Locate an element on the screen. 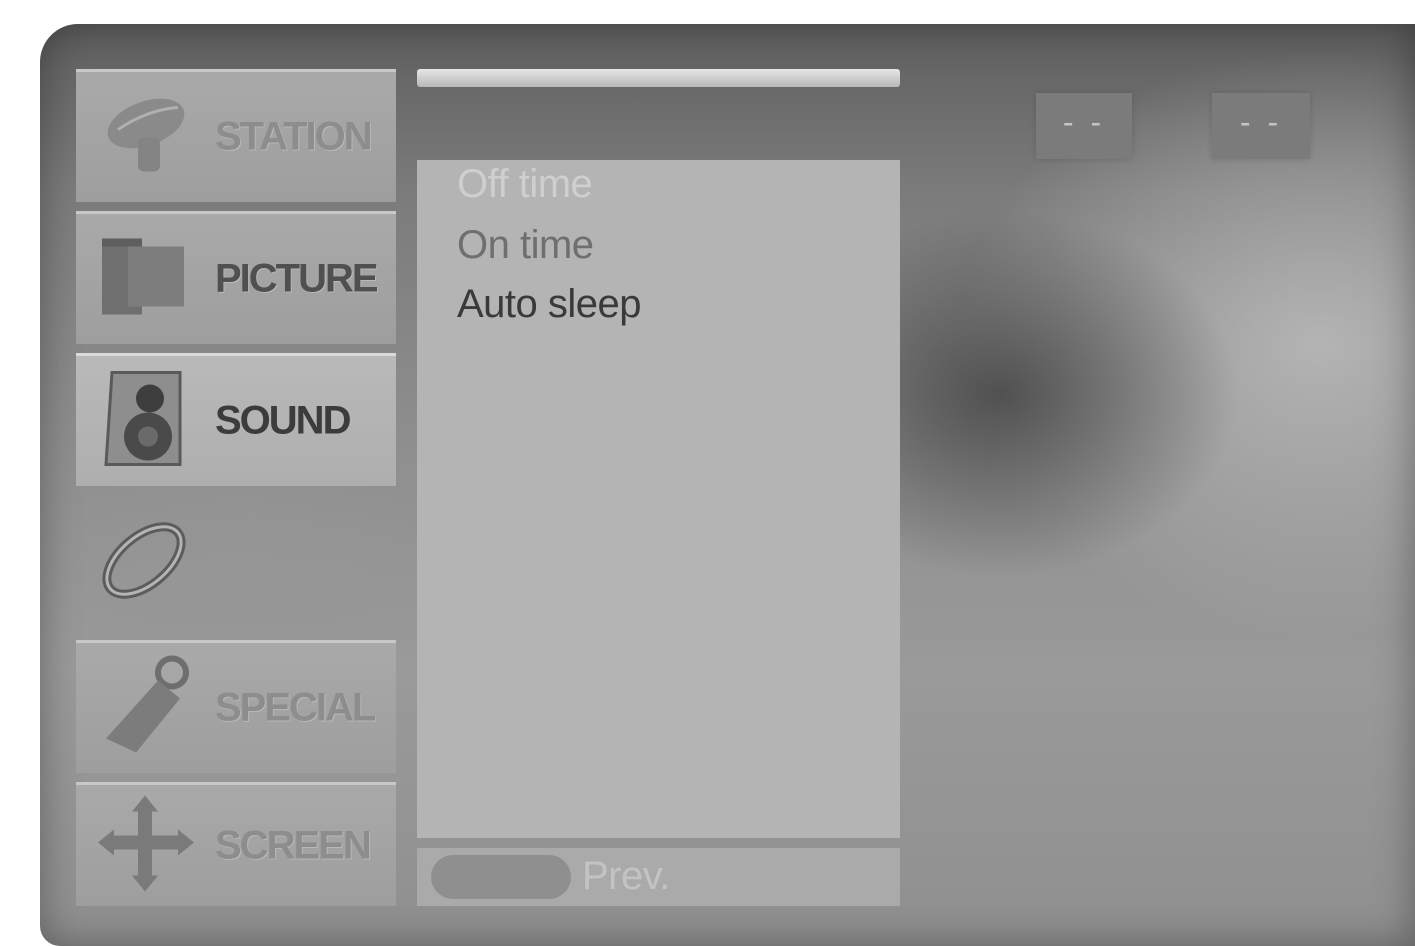 This screenshot has height=946, width=1415. nav-label-sound: SOUND is located at coordinates (283, 420).